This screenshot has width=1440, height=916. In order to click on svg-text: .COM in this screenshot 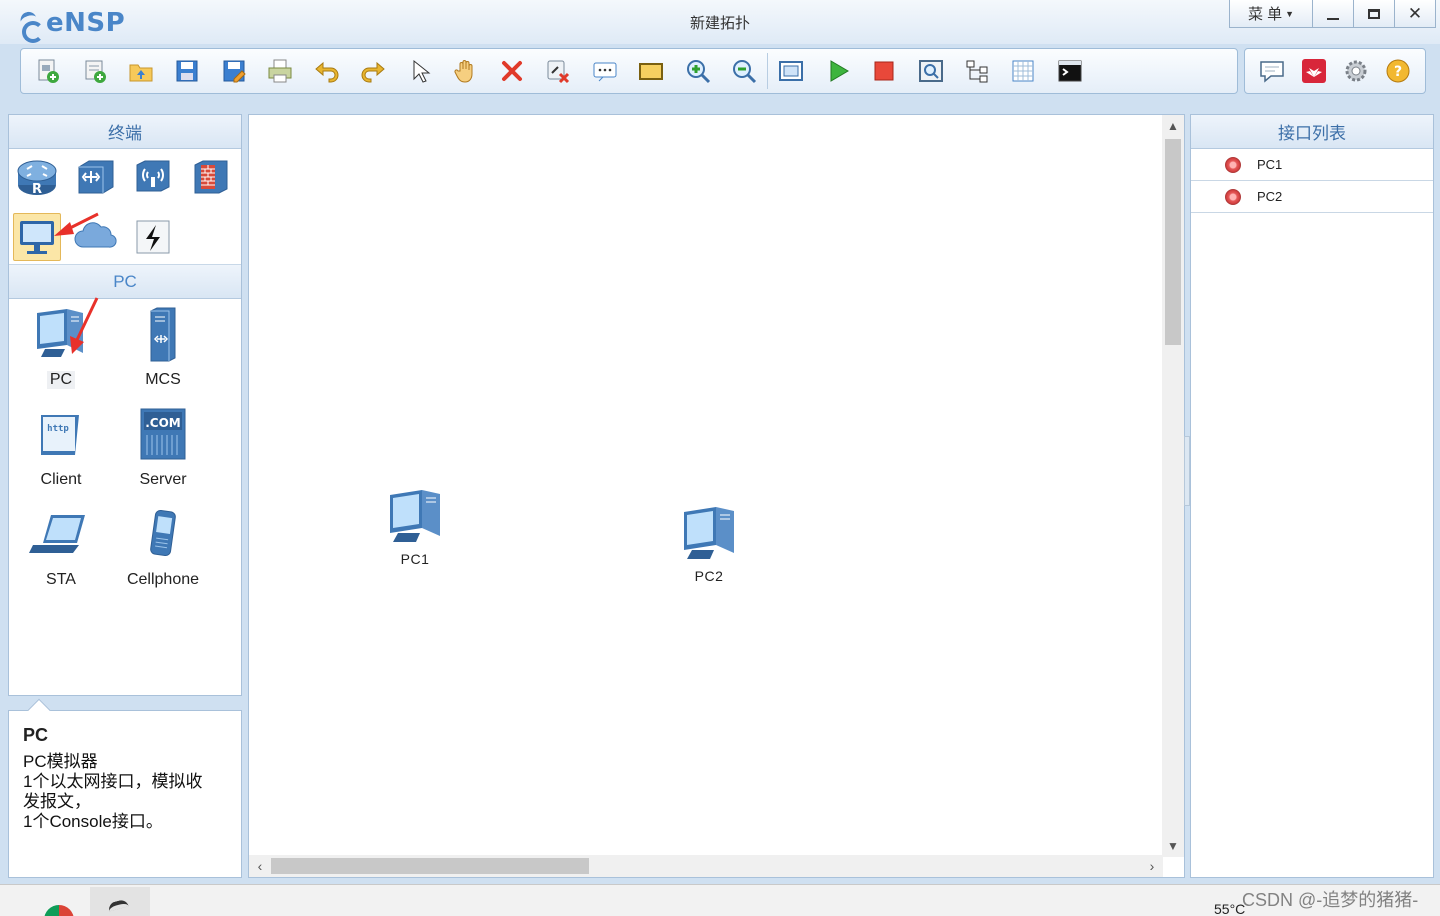, I will do `click(163, 423)`.